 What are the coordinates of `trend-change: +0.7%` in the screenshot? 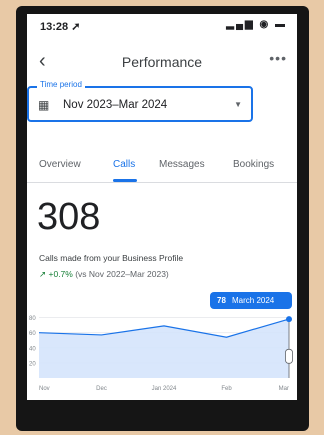 It's located at (60, 274).